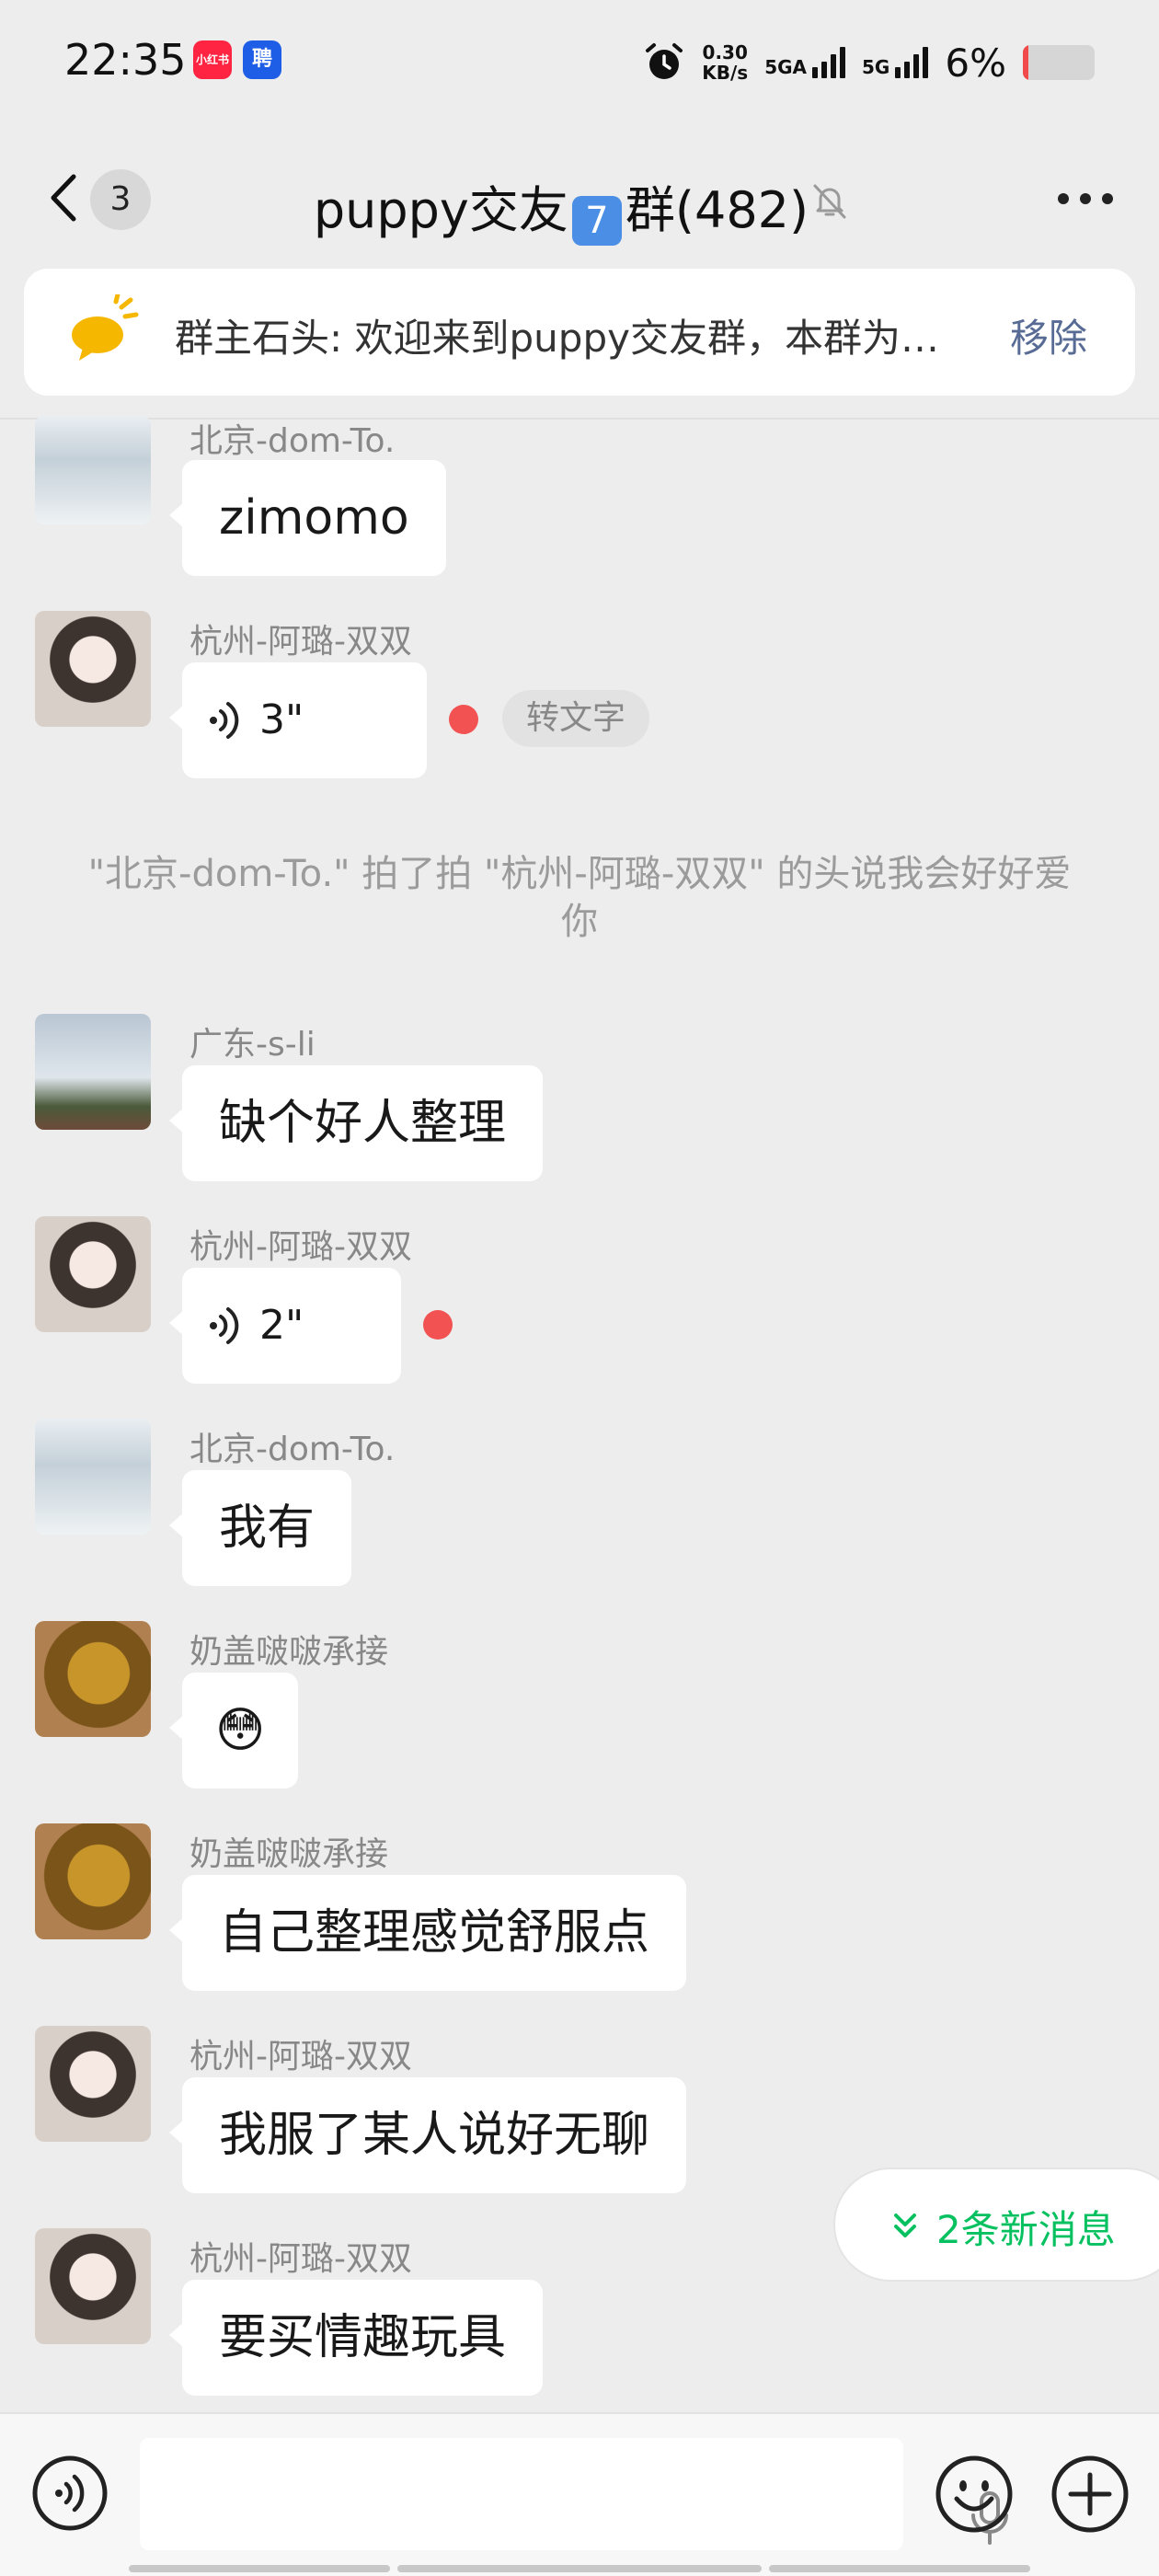 The height and width of the screenshot is (2576, 1159). Describe the element at coordinates (356, 1123) in the screenshot. I see `text-bubble: 缺个好人整理` at that location.